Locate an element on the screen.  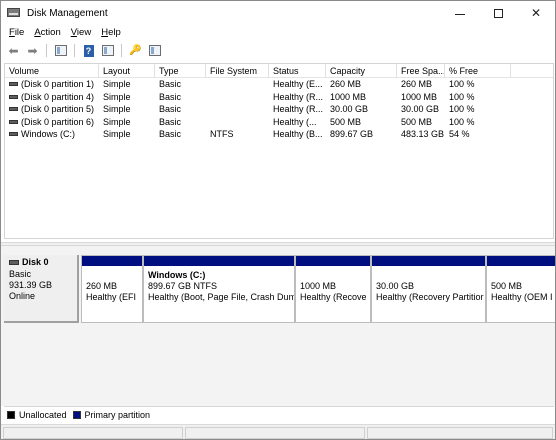
partition-block: 1000 MB Healthy (Recove is located at coordinates (333, 289).